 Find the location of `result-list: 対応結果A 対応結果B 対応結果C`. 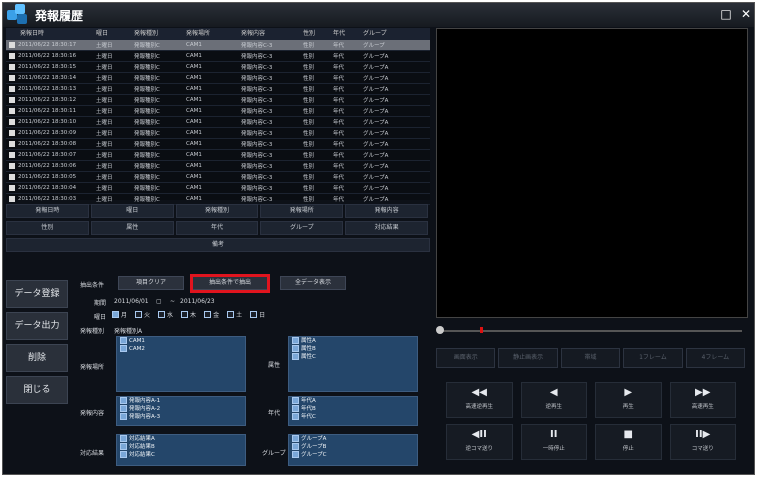

result-list: 対応結果A 対応結果B 対応結果C is located at coordinates (181, 450).